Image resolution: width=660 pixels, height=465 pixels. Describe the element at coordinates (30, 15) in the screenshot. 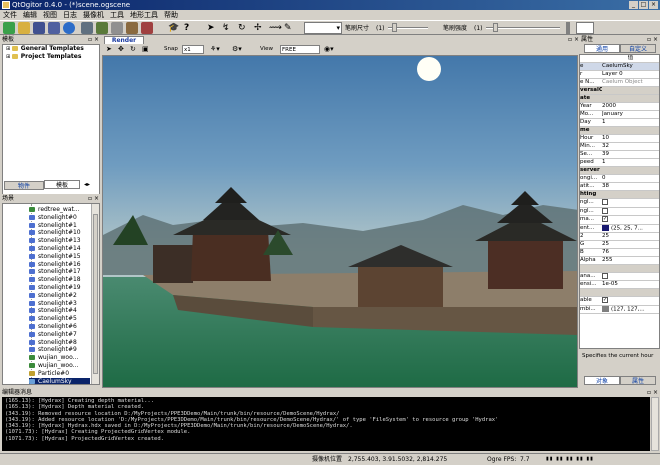

I see `menu-edit: 编辑` at that location.